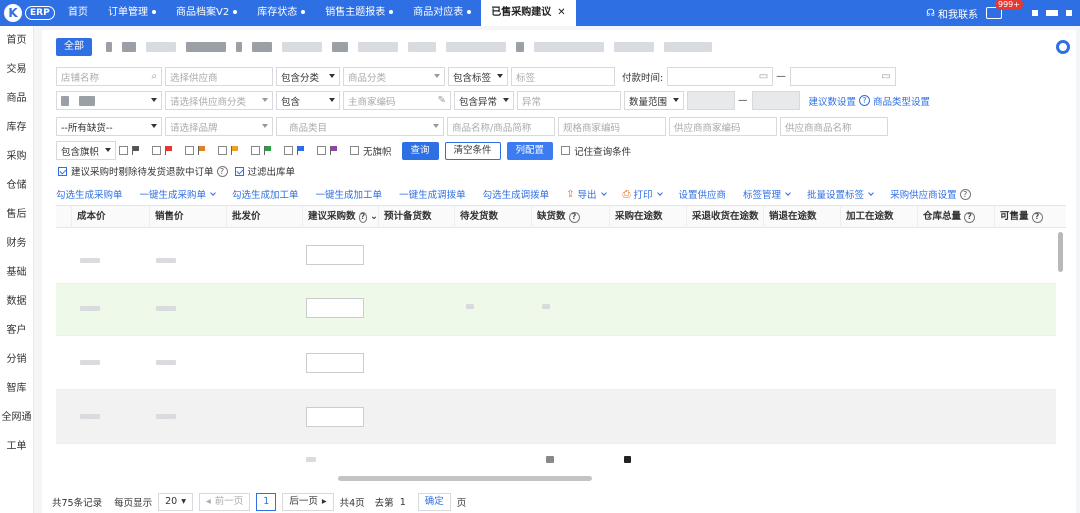 This screenshot has height=513, width=1080. What do you see at coordinates (530, 150) in the screenshot?
I see `column-config-button: 列配置` at bounding box center [530, 150].